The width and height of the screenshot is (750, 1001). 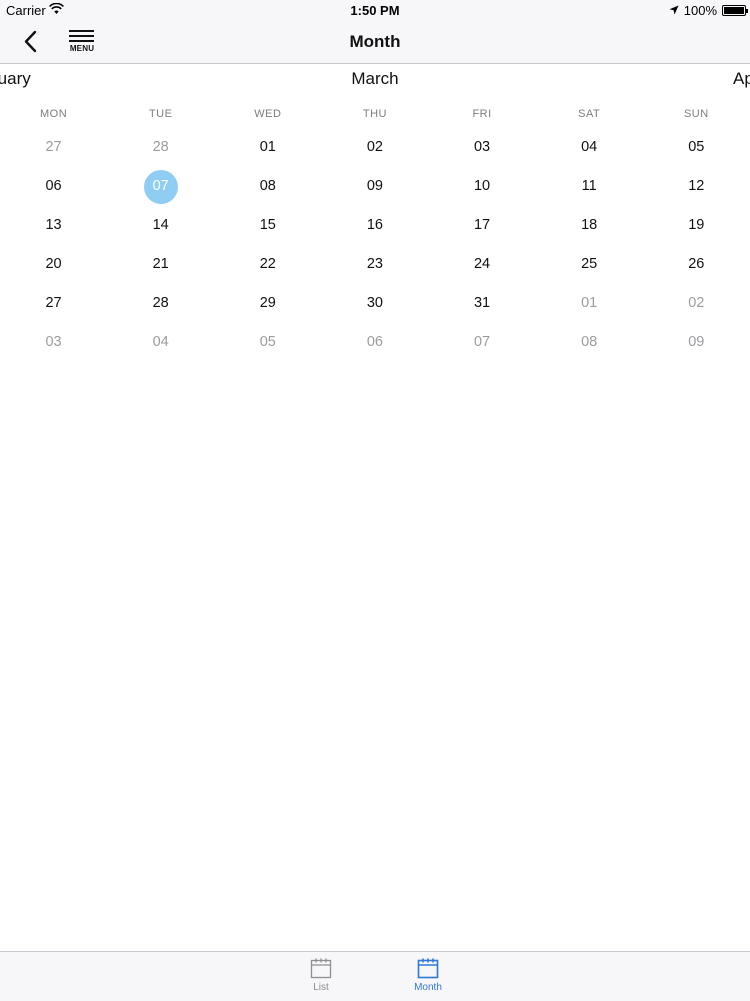 I want to click on calendar-week: 06 07 08 09 10 11 12, so click(x=375, y=186).